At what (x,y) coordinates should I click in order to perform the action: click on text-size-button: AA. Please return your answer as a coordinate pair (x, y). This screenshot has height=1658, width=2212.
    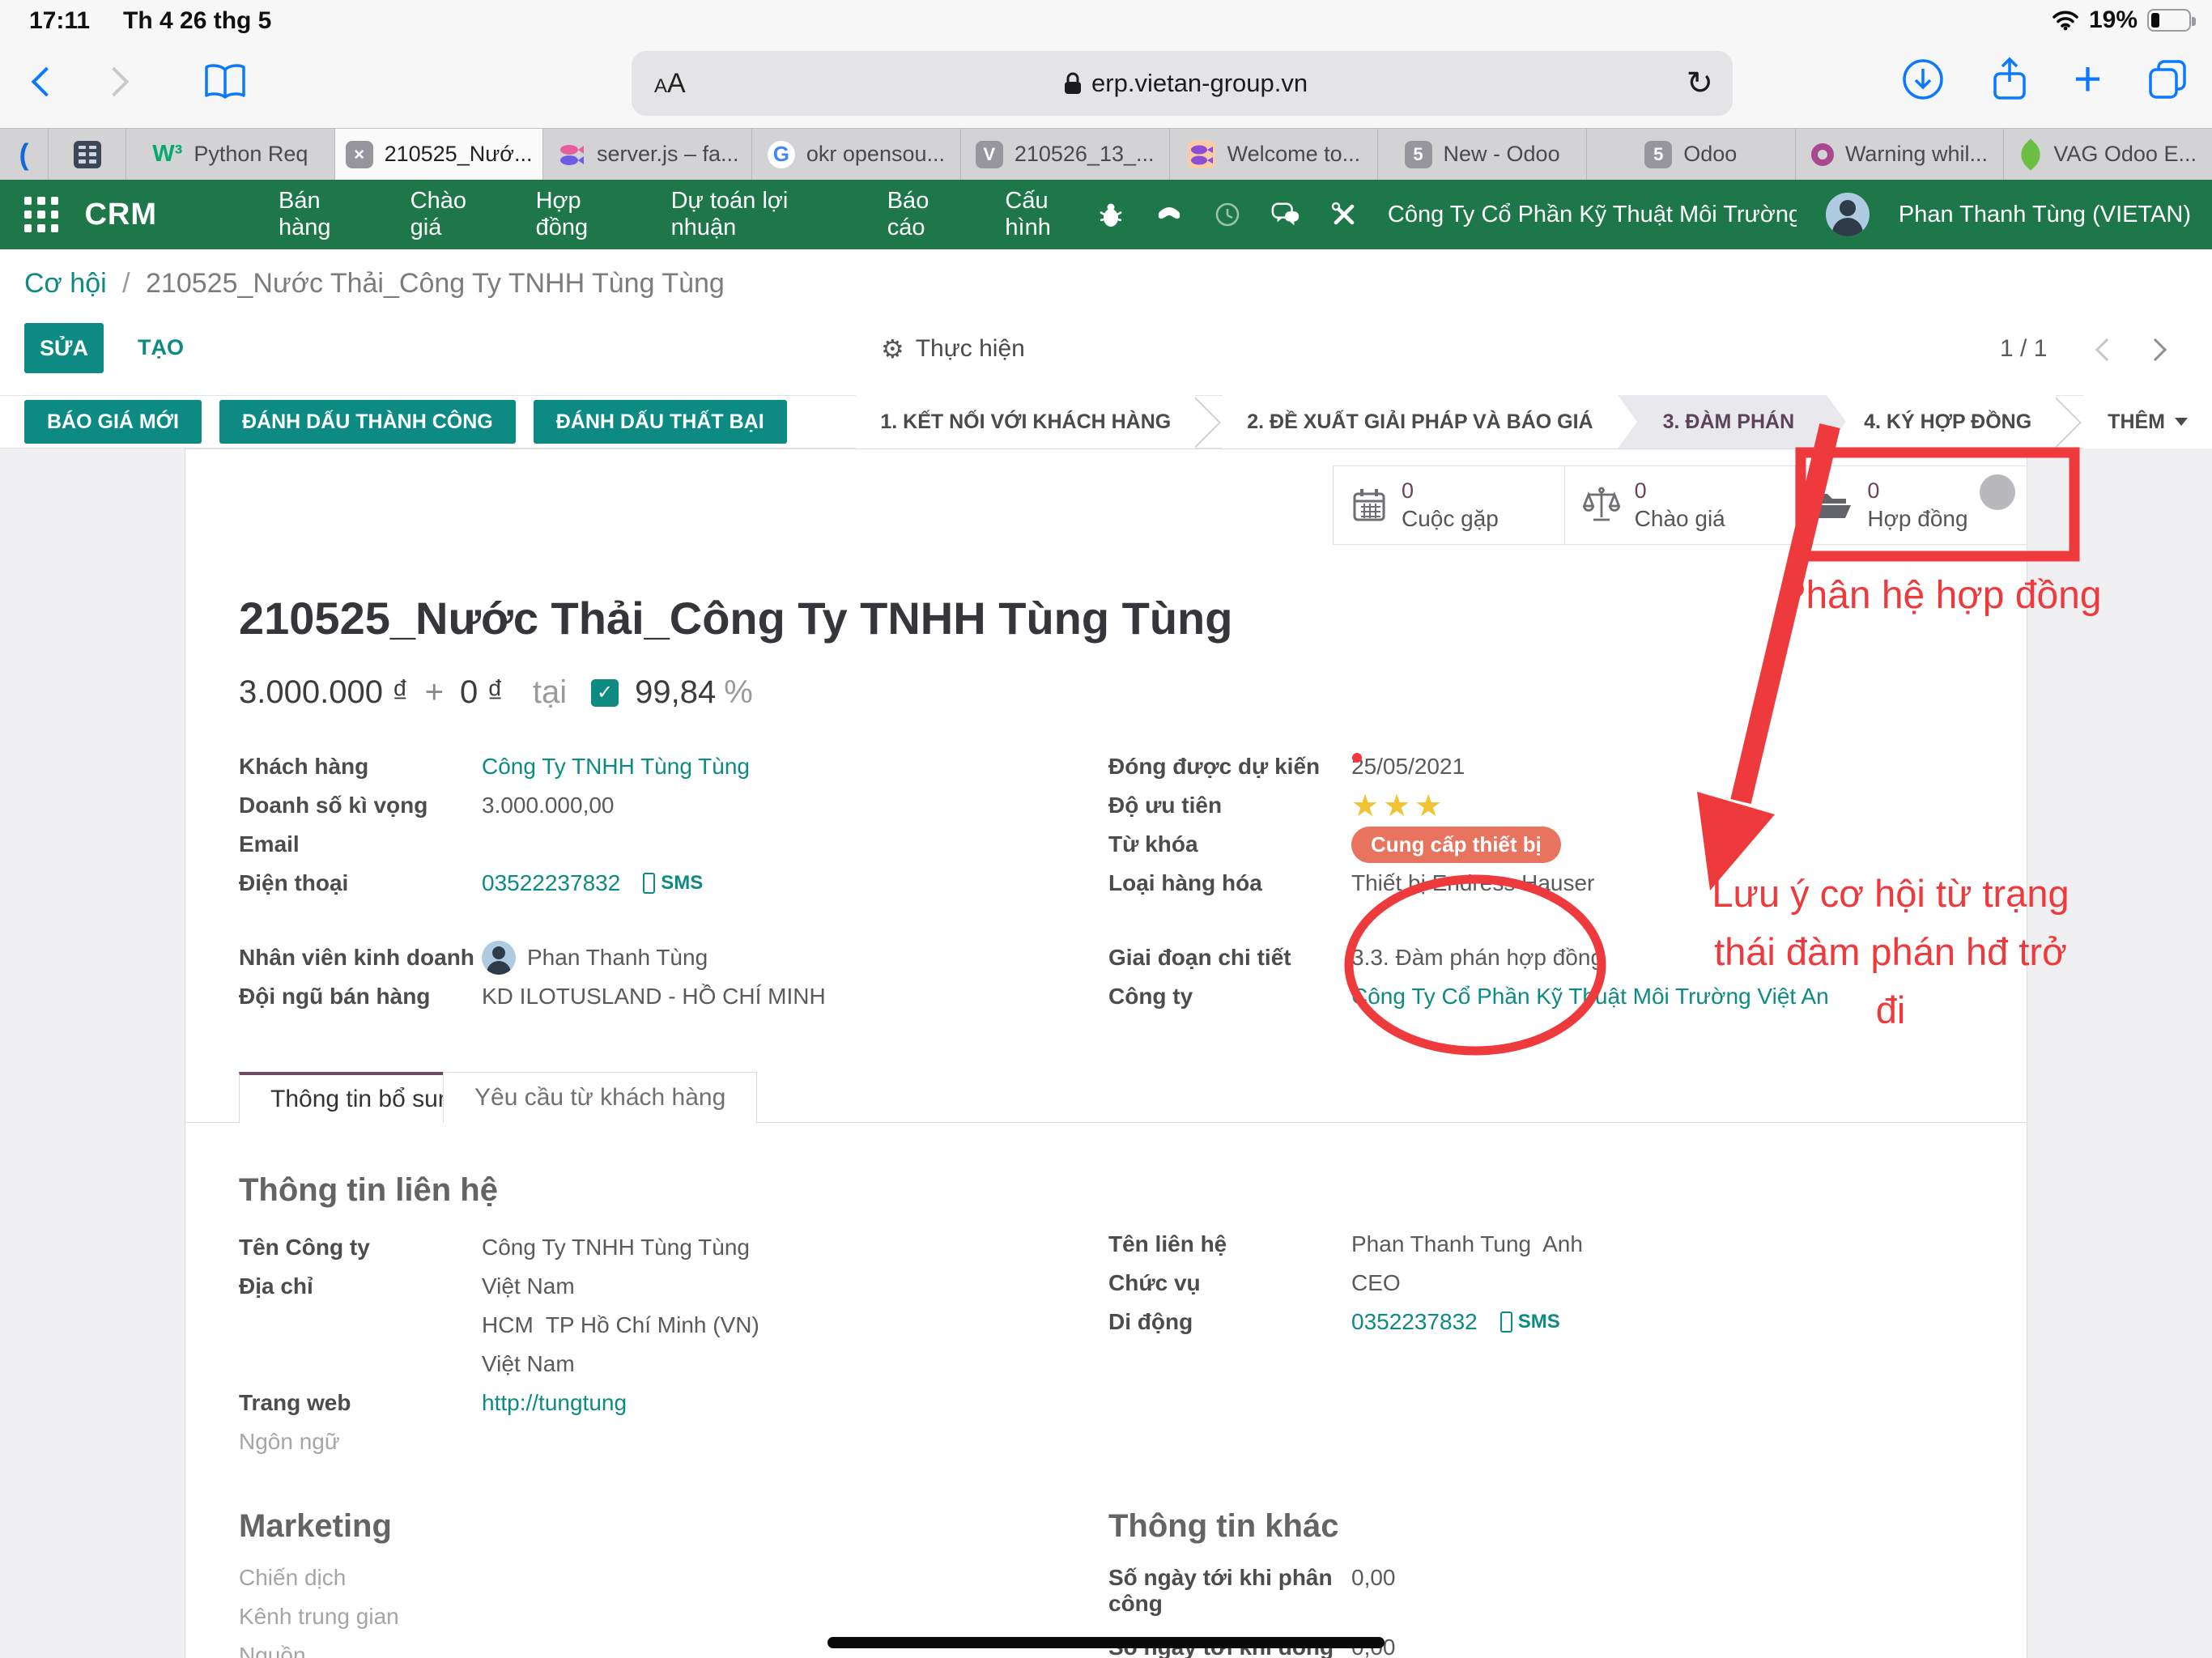
    Looking at the image, I should click on (670, 84).